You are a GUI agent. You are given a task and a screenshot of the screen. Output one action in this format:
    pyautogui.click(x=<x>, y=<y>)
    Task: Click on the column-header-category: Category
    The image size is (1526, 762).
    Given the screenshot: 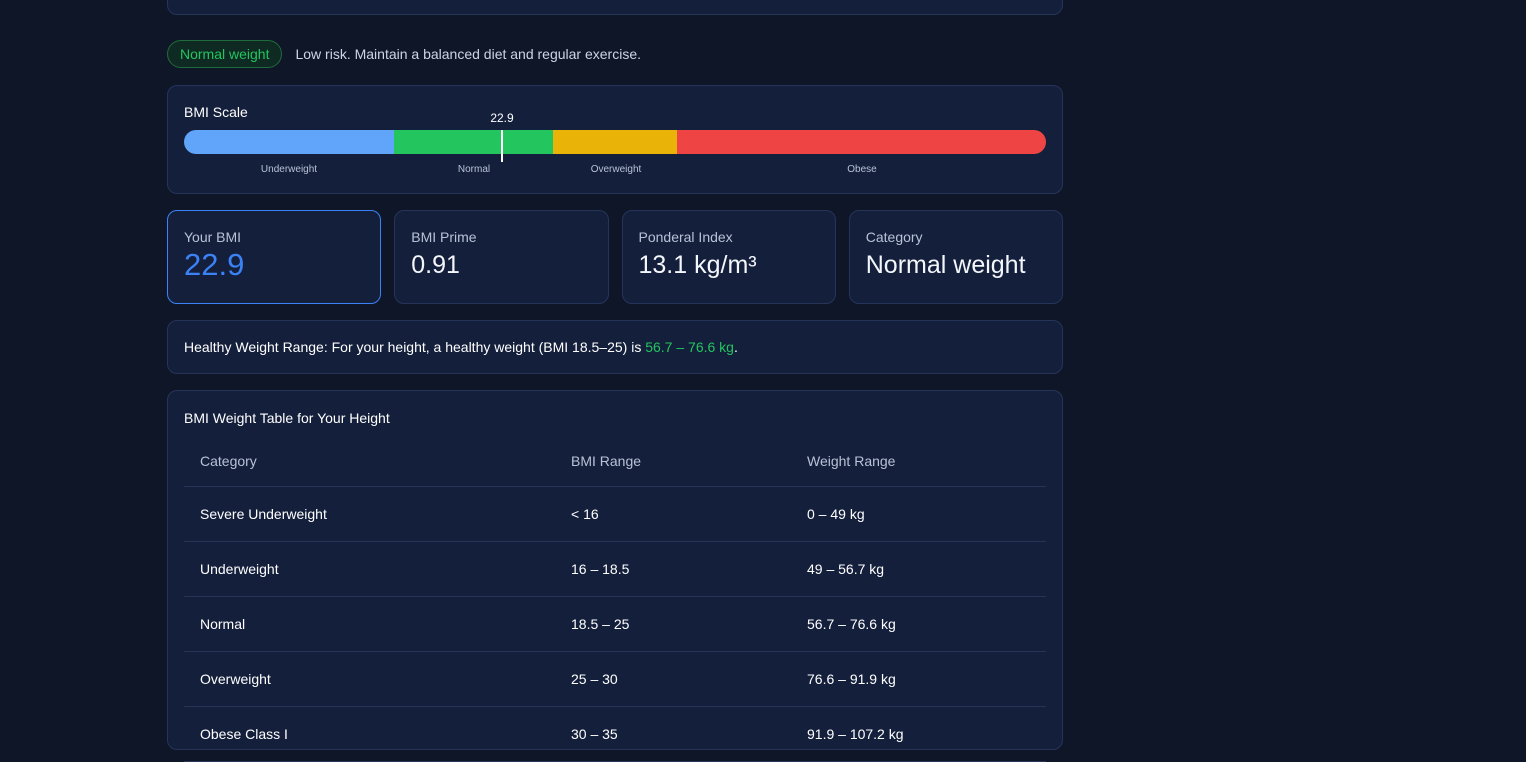 What is the action you would take?
    pyautogui.click(x=369, y=461)
    